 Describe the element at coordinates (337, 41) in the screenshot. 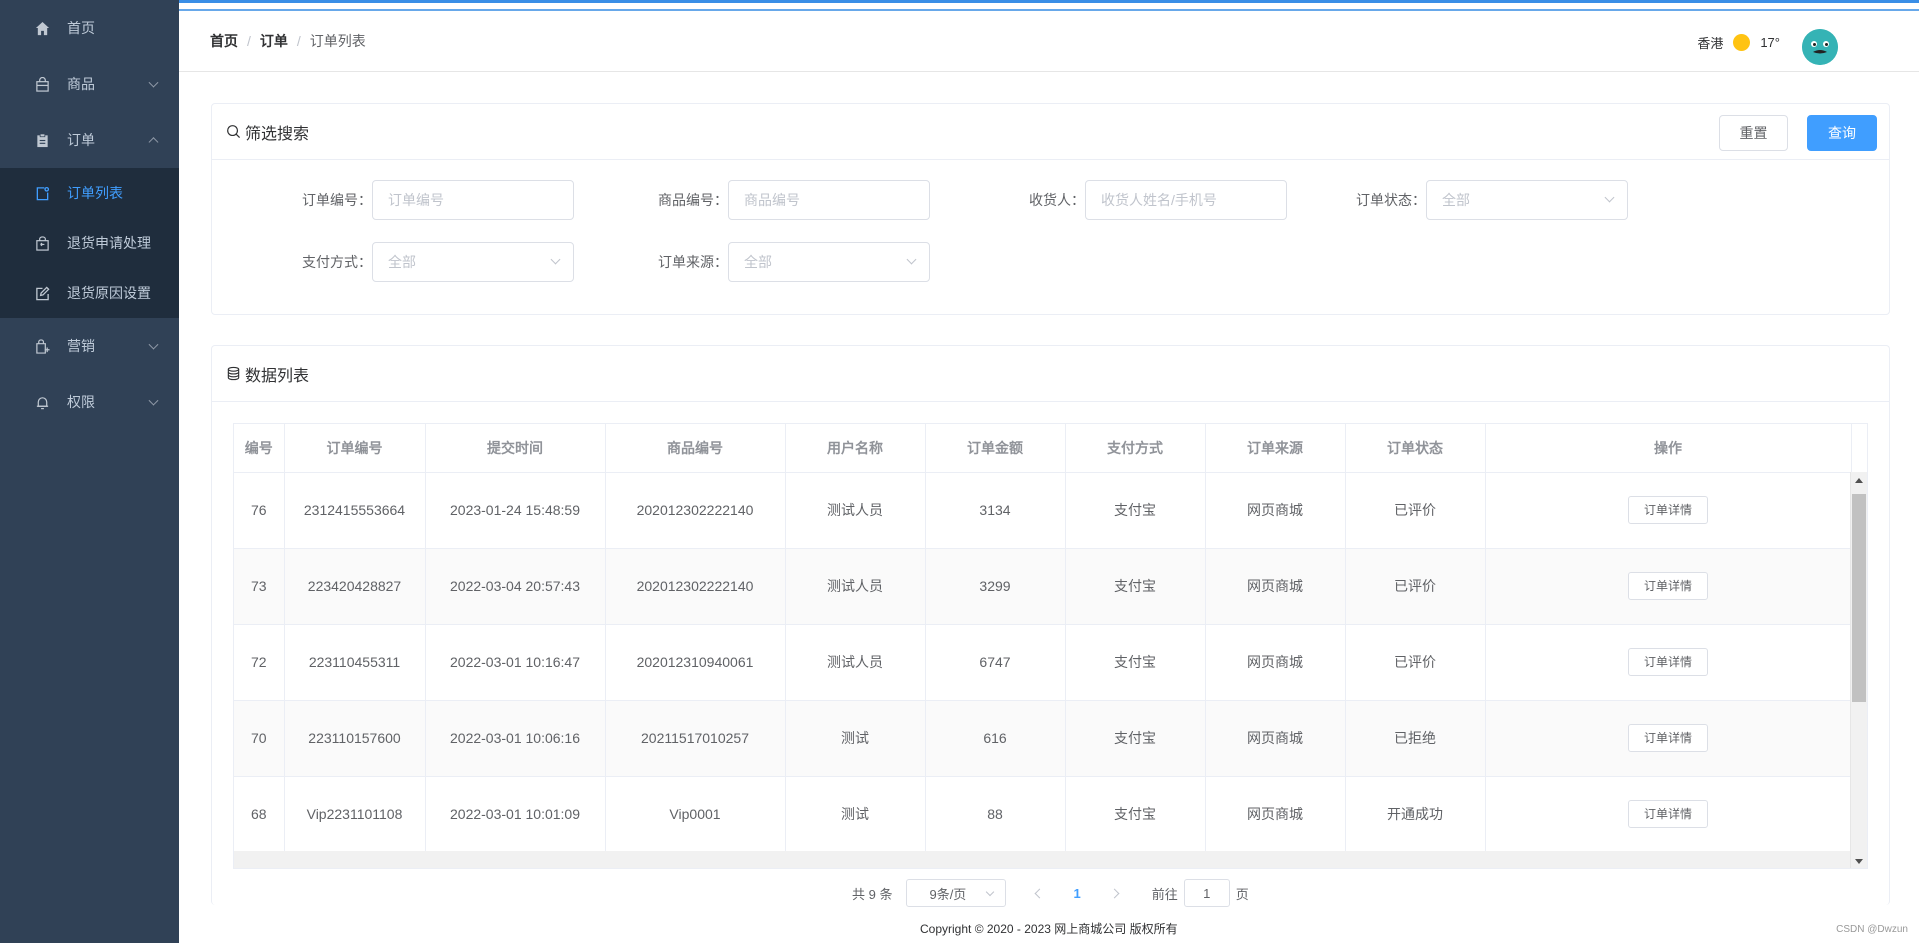

I see `breadcrumb-current: 订单列表` at that location.